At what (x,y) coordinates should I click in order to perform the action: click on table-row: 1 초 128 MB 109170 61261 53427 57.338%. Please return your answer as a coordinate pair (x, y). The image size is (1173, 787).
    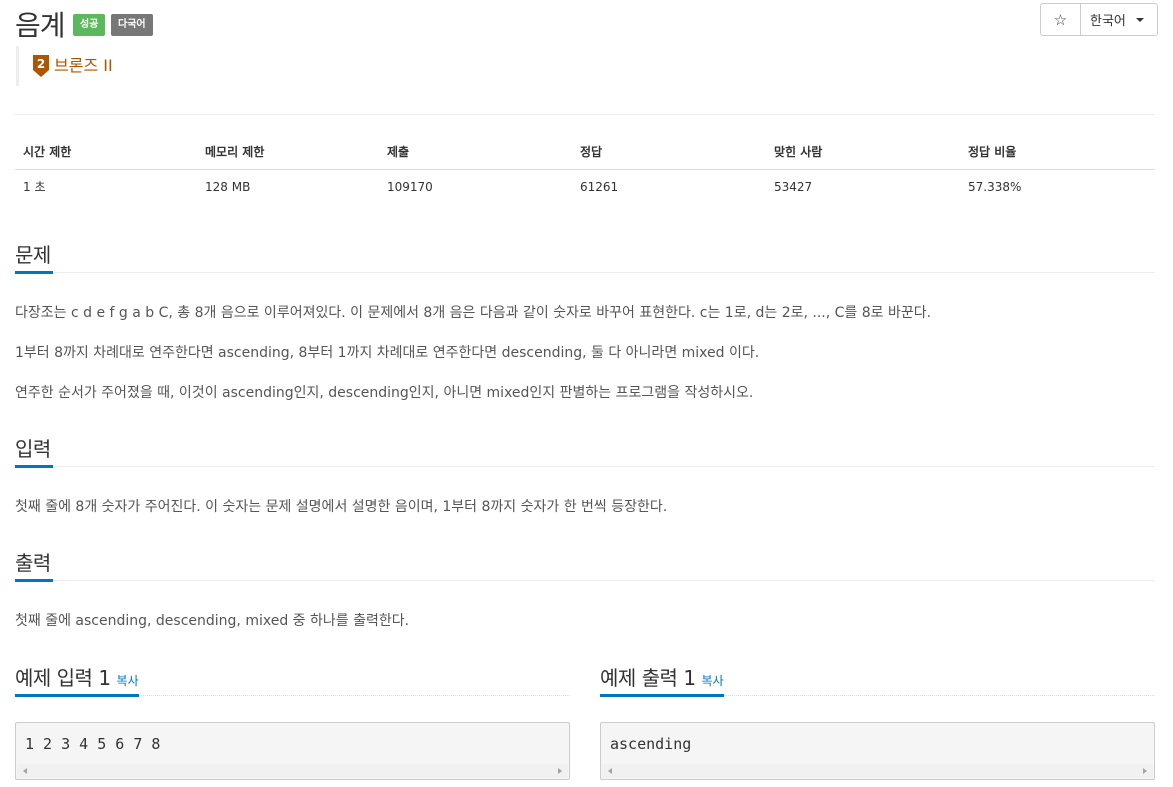
    Looking at the image, I should click on (585, 186).